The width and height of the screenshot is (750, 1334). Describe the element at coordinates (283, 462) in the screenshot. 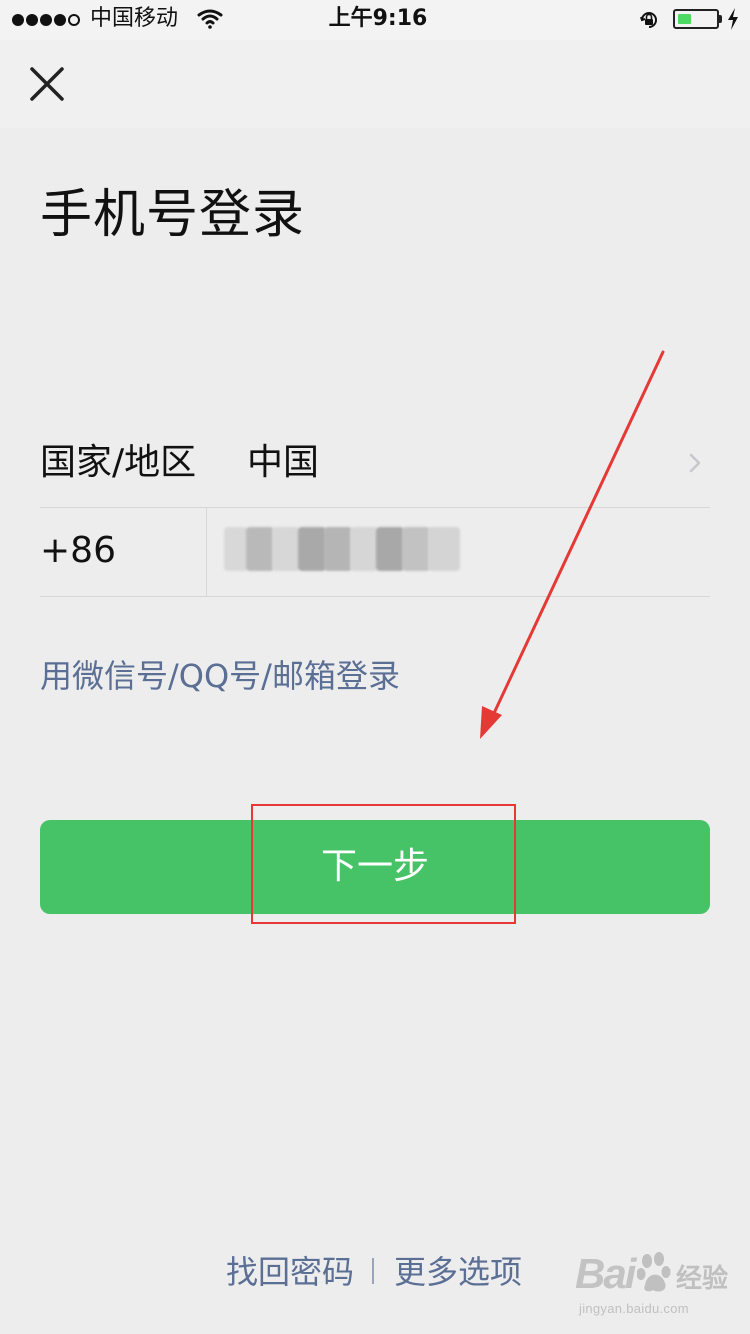

I see `country-region-value: 中国` at that location.